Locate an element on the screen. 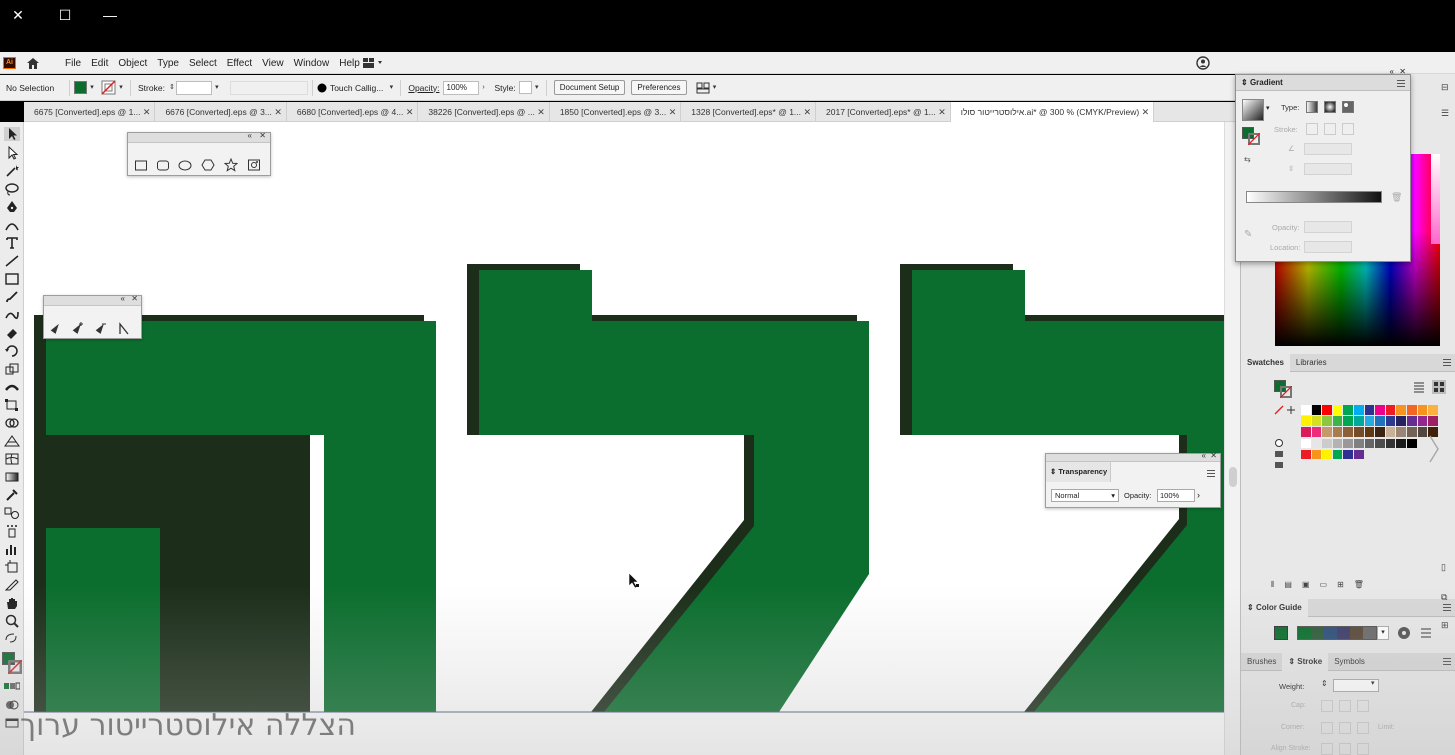 The height and width of the screenshot is (755, 1455). eraser-tool-icon is located at coordinates (12, 333).